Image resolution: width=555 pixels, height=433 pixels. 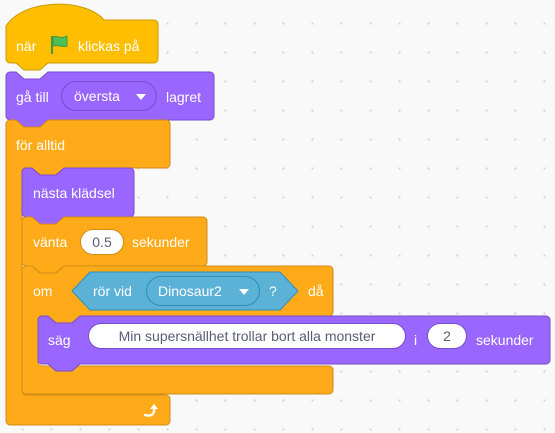 I want to click on say-seconds-input: 2, so click(x=447, y=336).